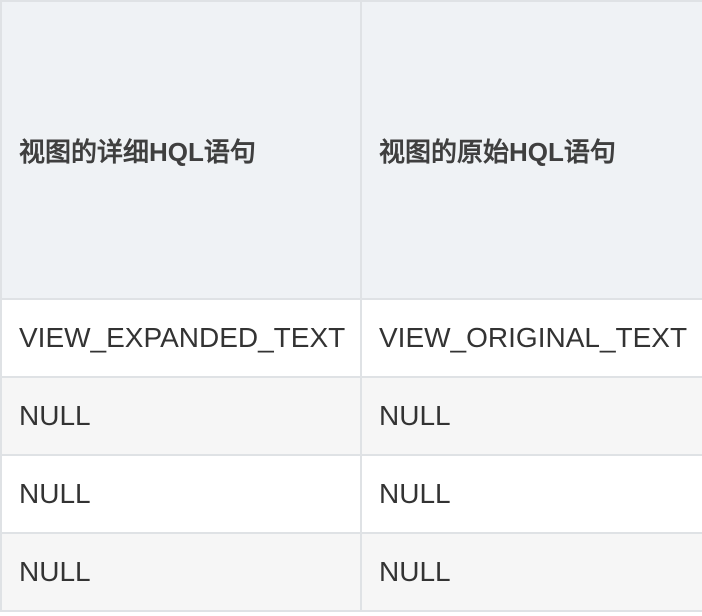 The width and height of the screenshot is (702, 616). What do you see at coordinates (181, 338) in the screenshot?
I see `table-cell: VIEW_EXPANDED_TEXT` at bounding box center [181, 338].